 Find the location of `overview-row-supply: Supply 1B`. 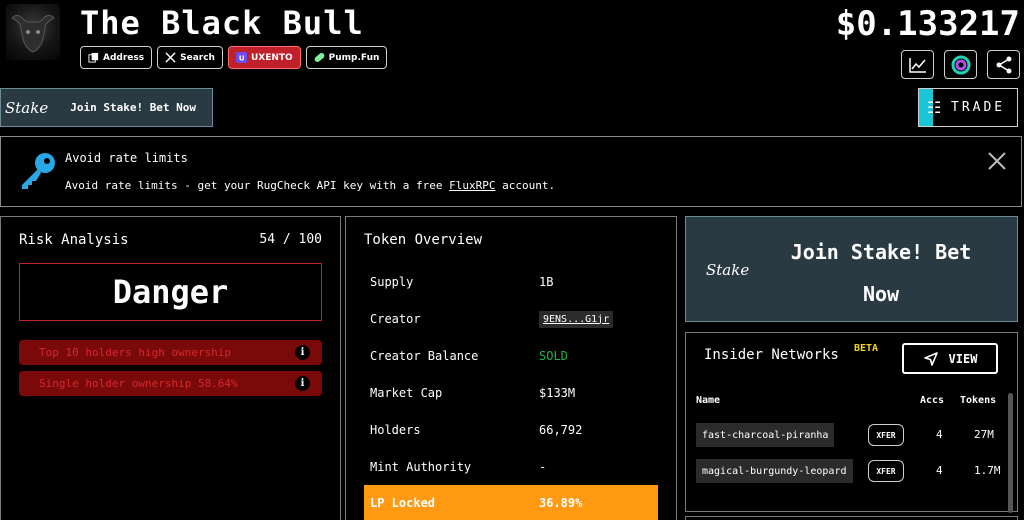

overview-row-supply: Supply 1B is located at coordinates (511, 282).